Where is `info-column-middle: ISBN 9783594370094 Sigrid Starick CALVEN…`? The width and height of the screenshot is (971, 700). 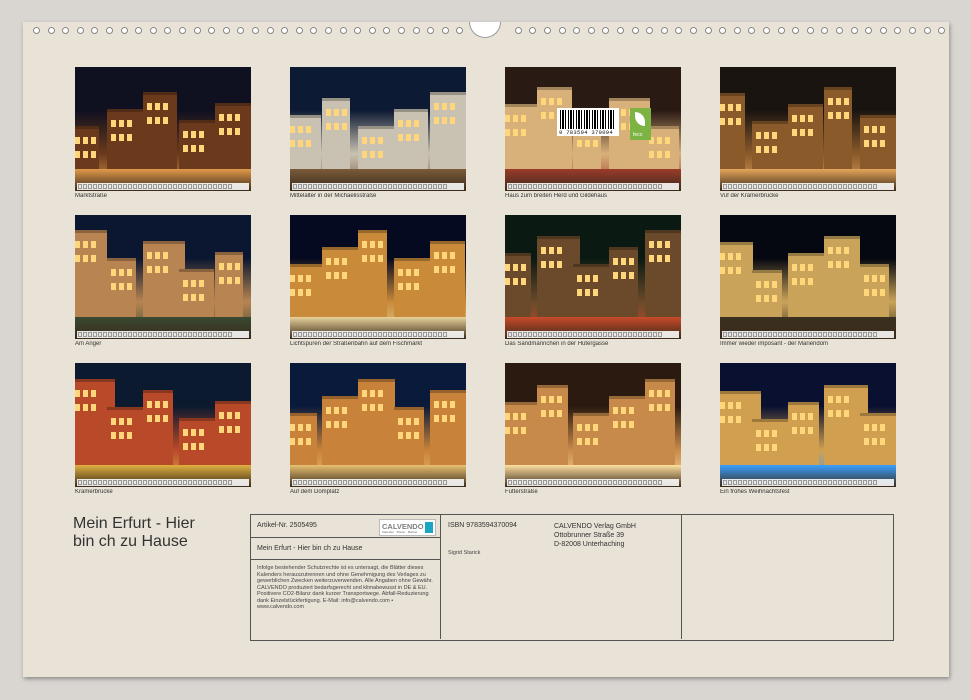
info-column-middle: ISBN 9783594370094 Sigrid Starick CALVEN… is located at coordinates (561, 577).